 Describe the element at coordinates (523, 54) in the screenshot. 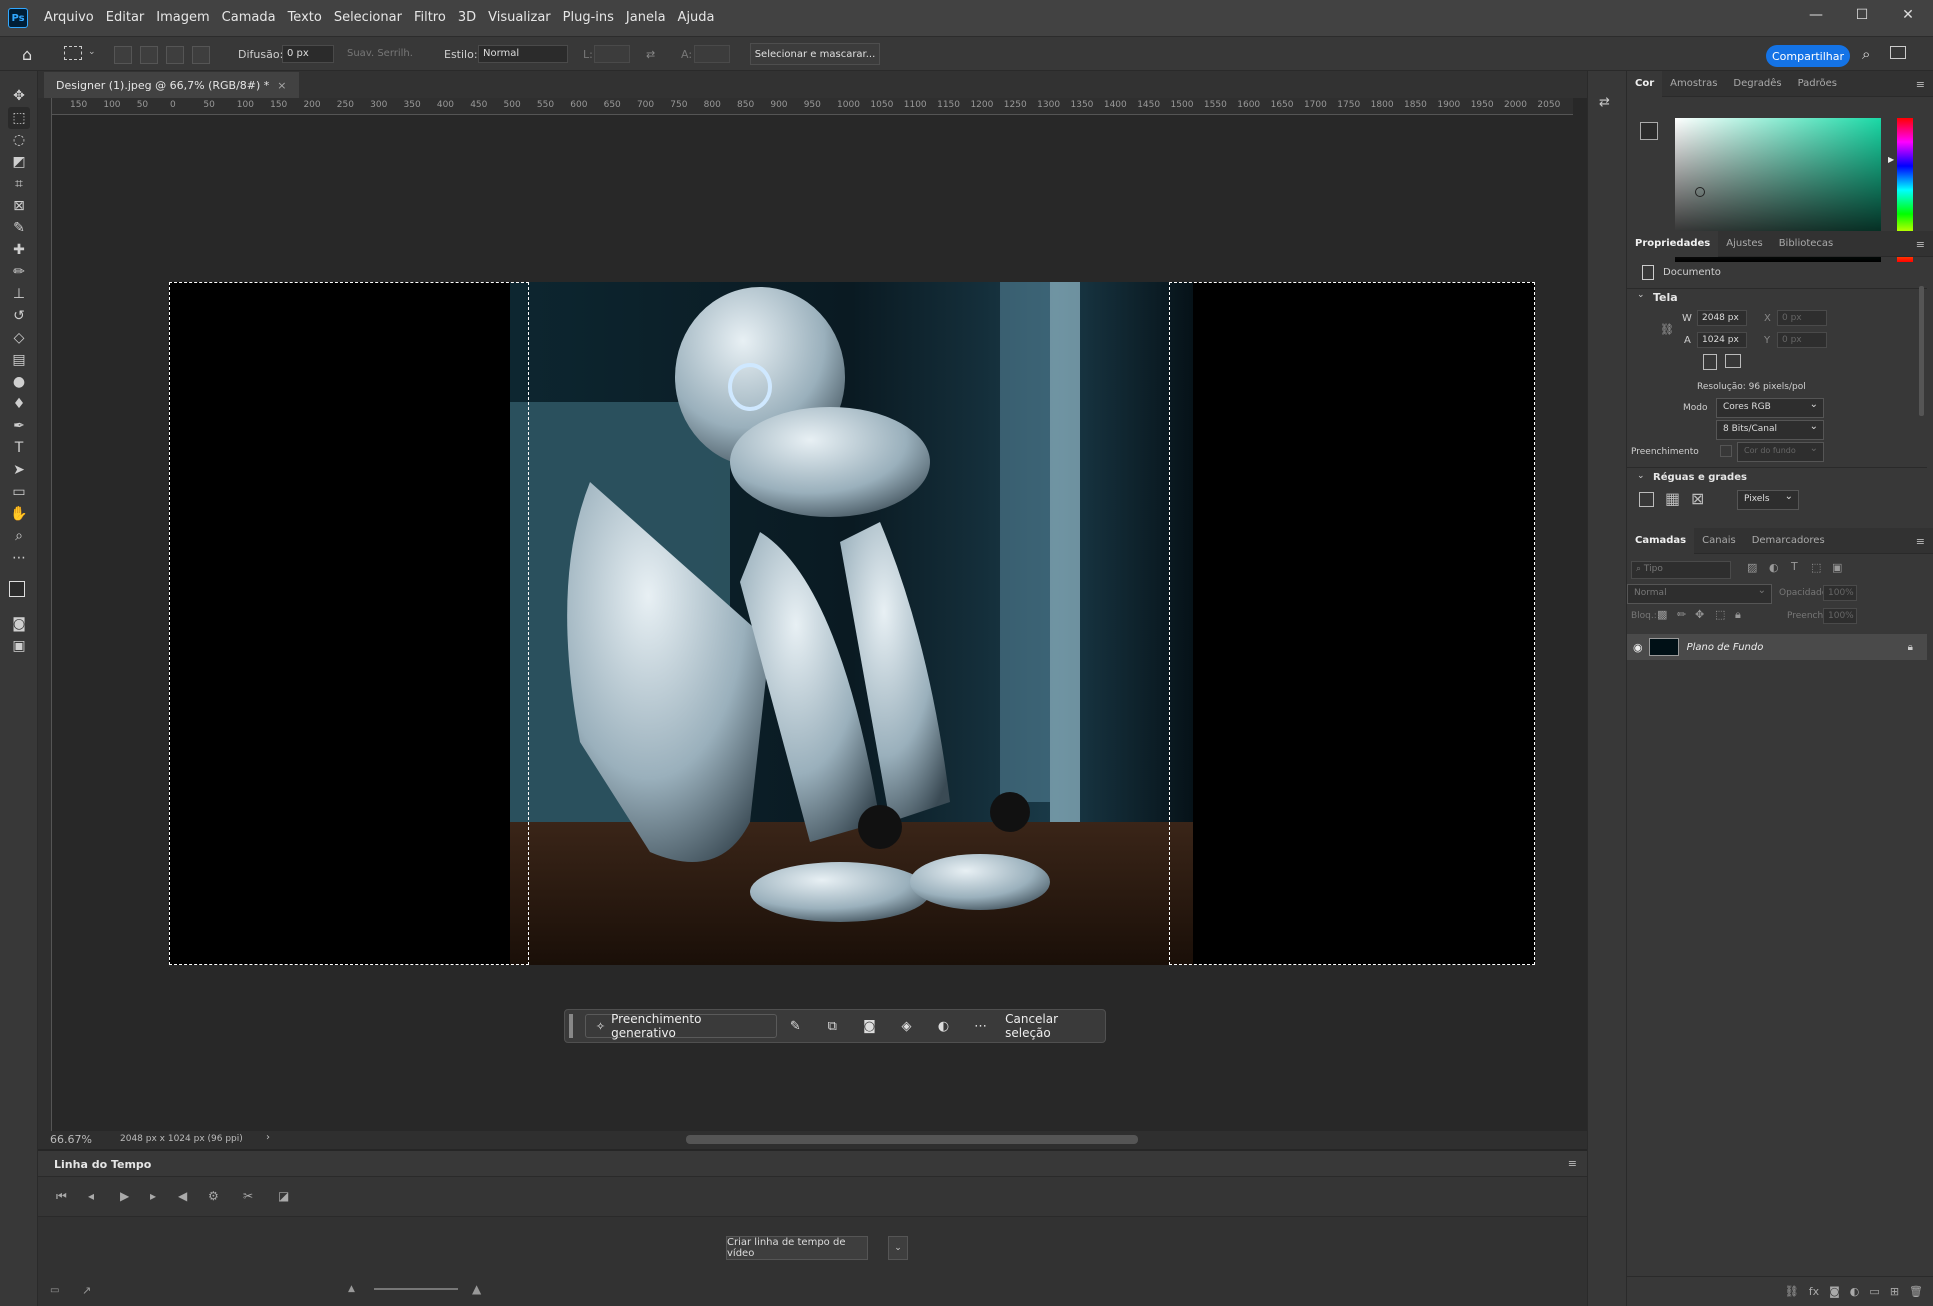

I see `style-select: Normal` at that location.